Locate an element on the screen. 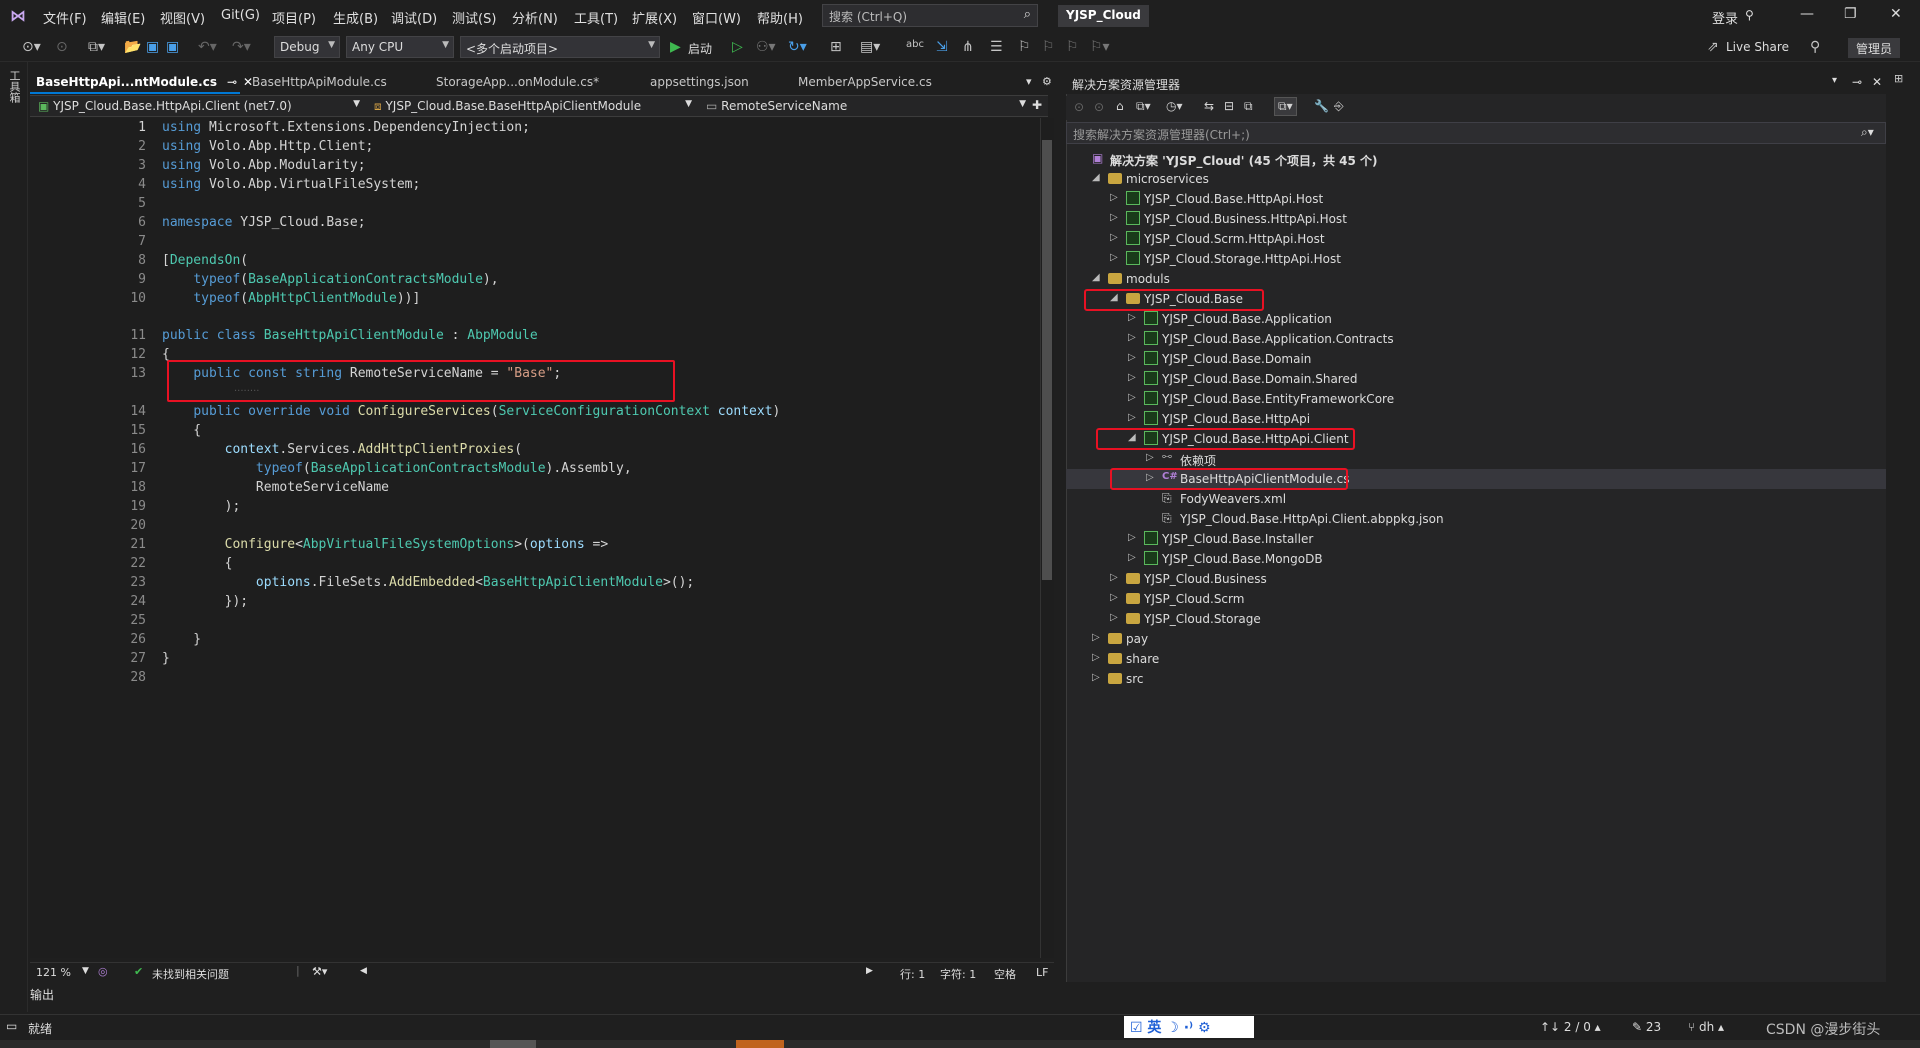  taskbar-item-active is located at coordinates (760, 1044).